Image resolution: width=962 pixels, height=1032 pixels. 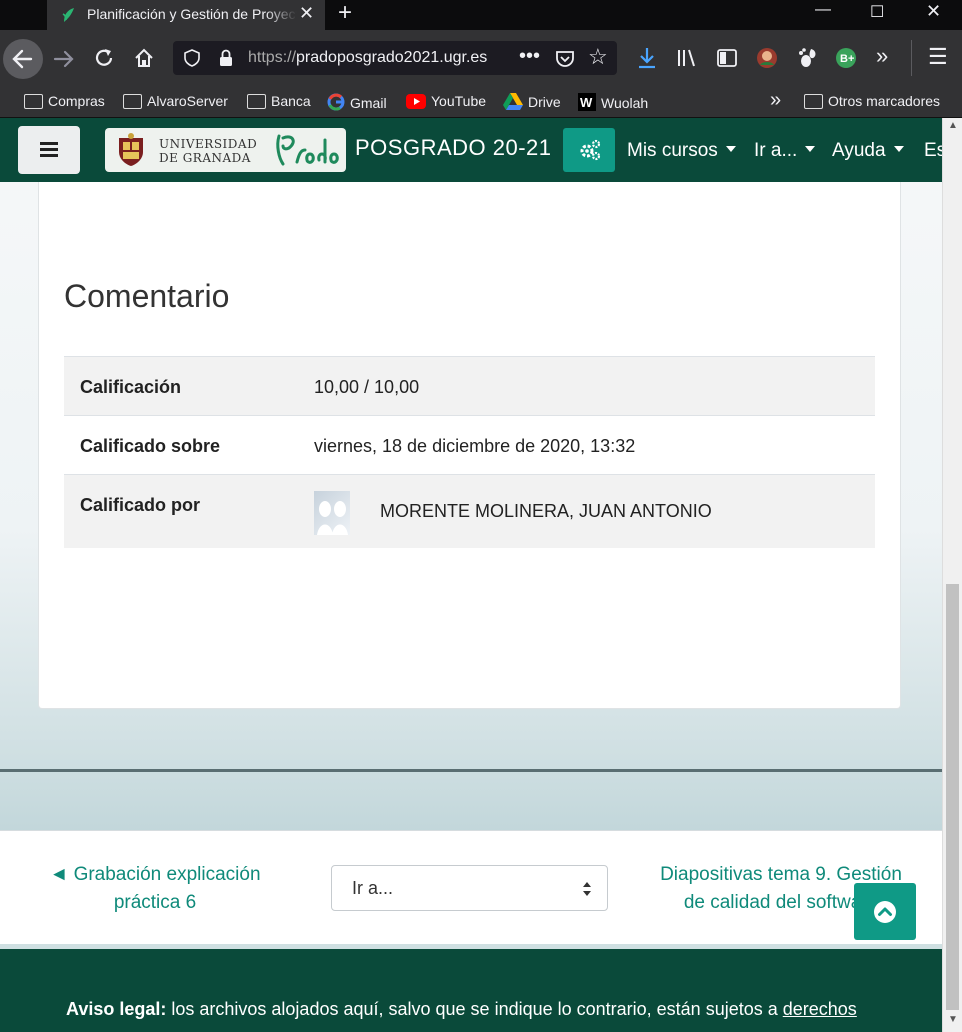 I want to click on grader-avatar, so click(x=332, y=513).